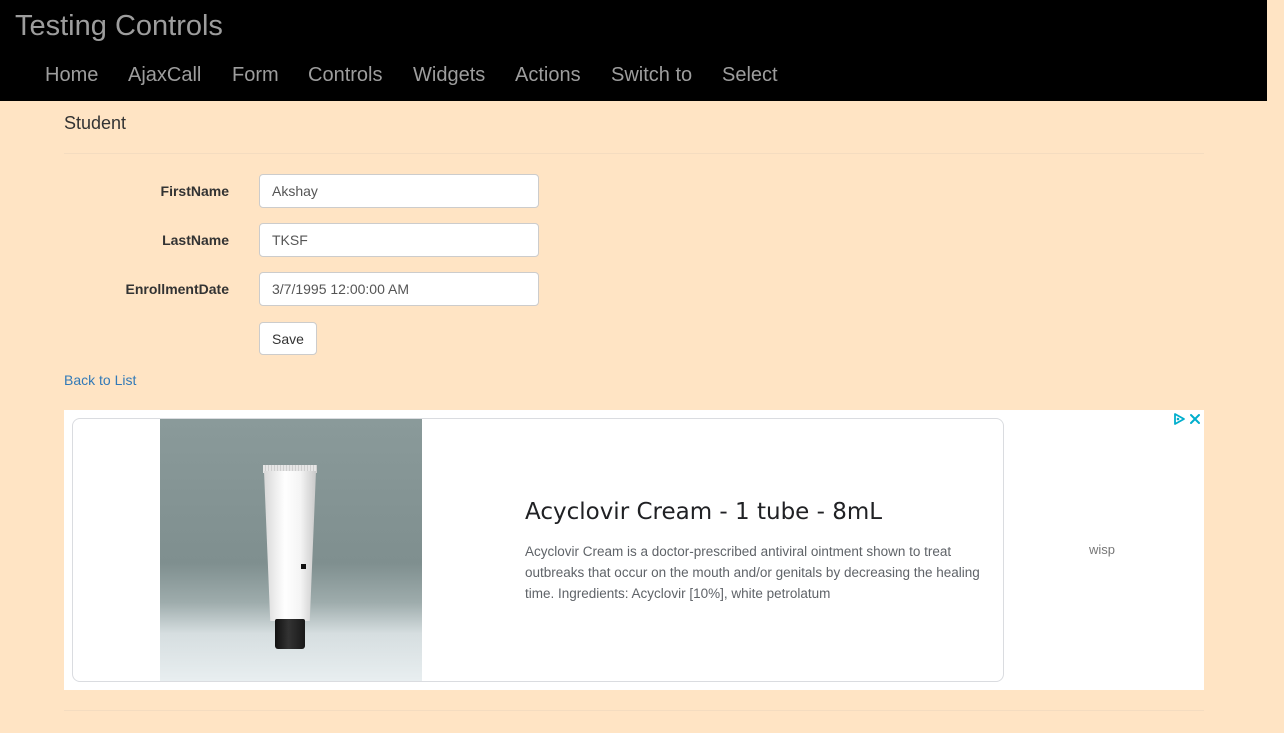 The width and height of the screenshot is (1284, 733). What do you see at coordinates (71, 75) in the screenshot?
I see `nav-item-home: Home` at bounding box center [71, 75].